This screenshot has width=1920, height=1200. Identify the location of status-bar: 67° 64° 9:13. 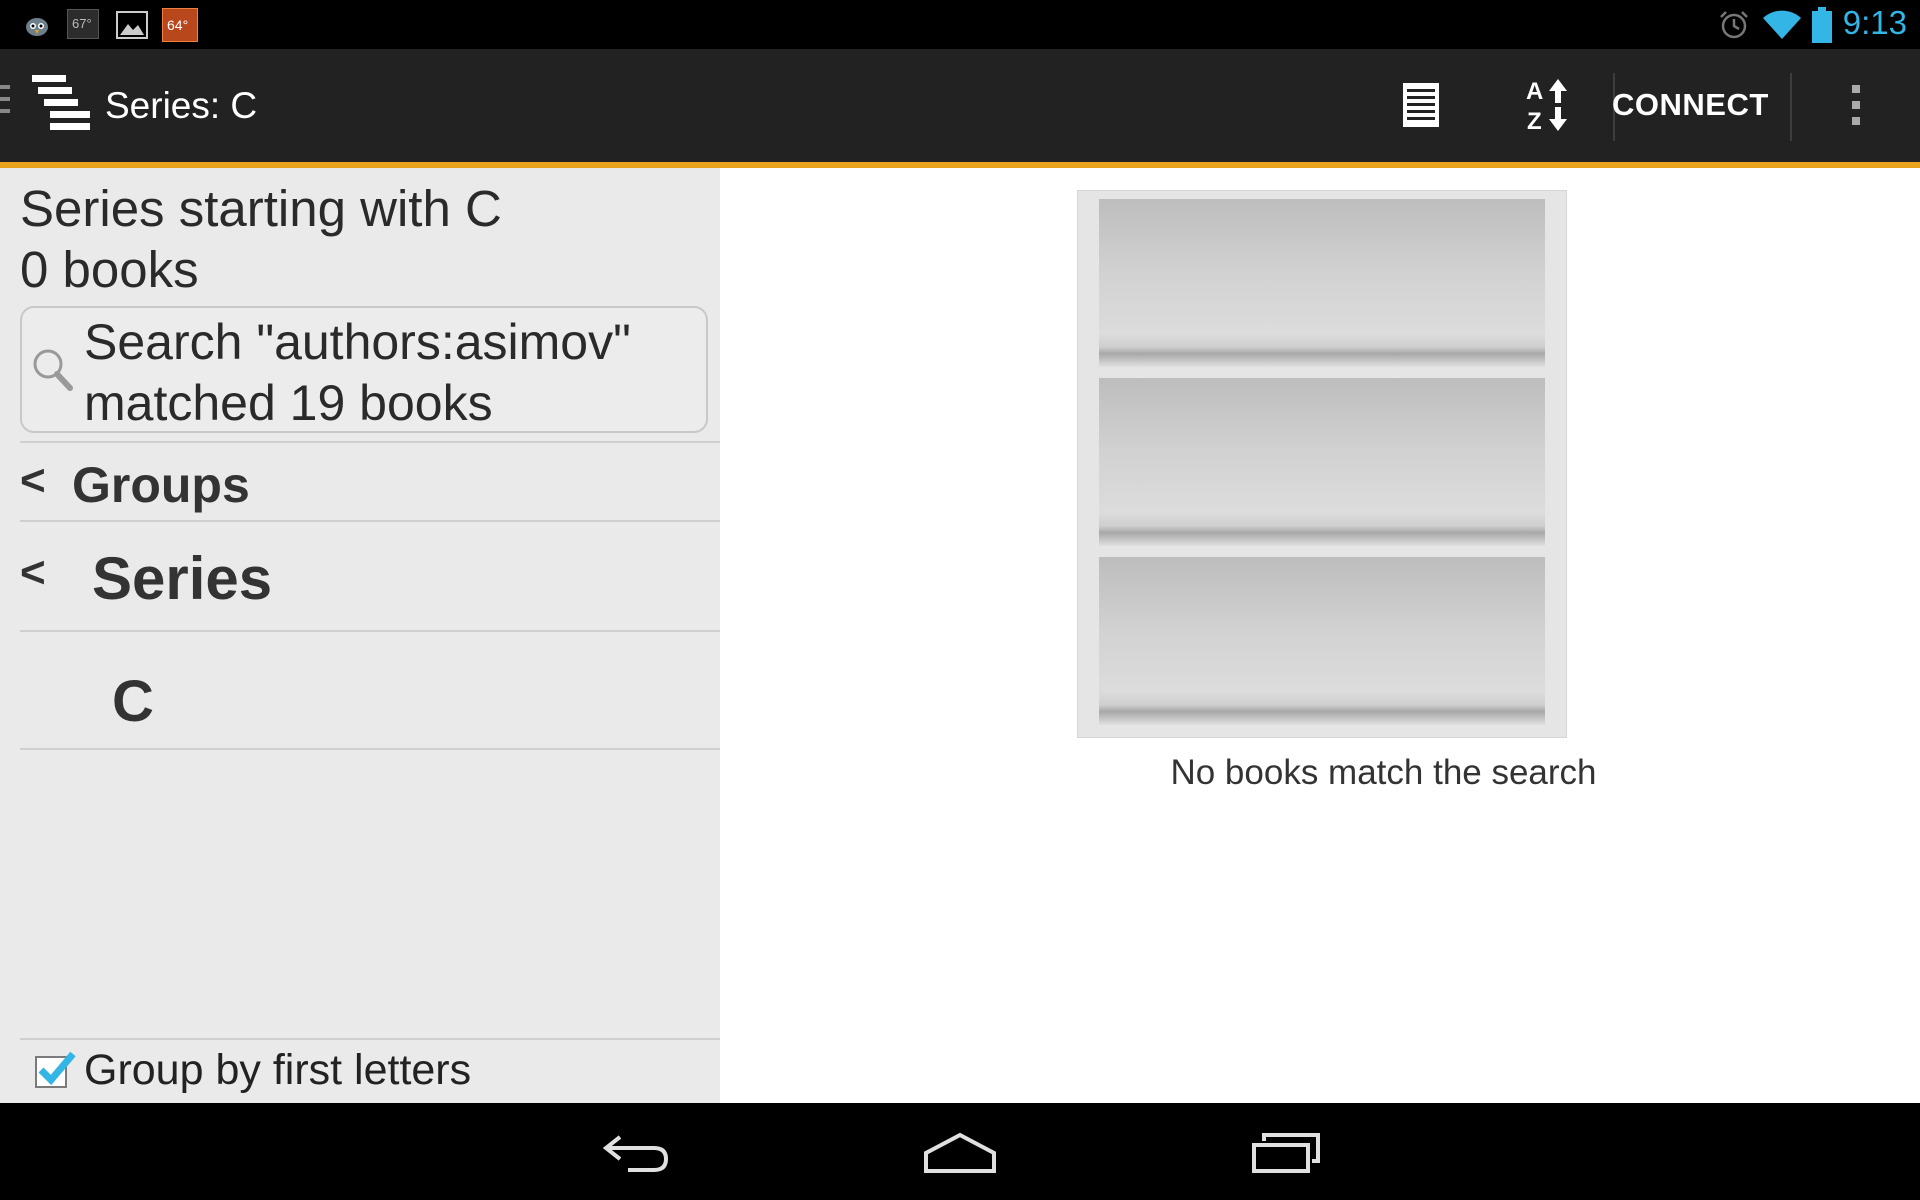
(960, 24).